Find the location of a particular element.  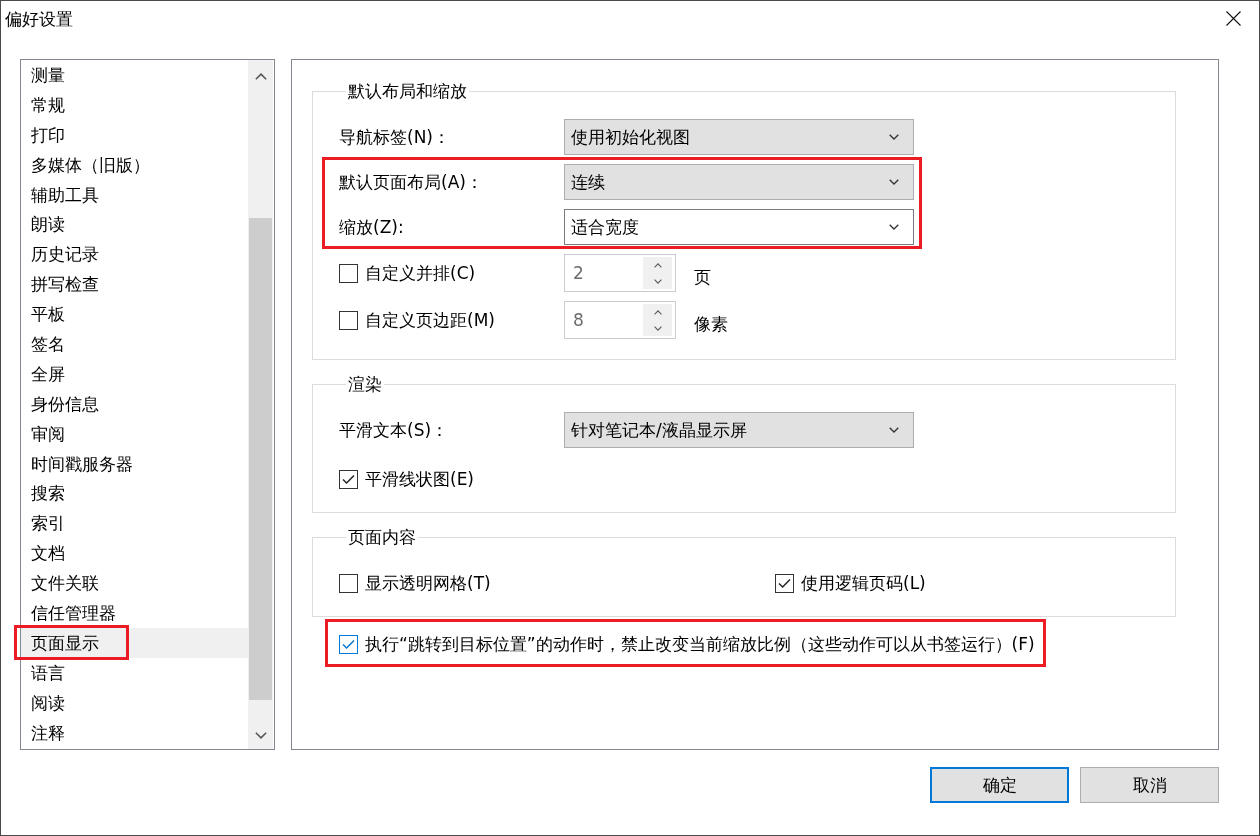

sidebar-item: 文件关联 is located at coordinates (134, 583).